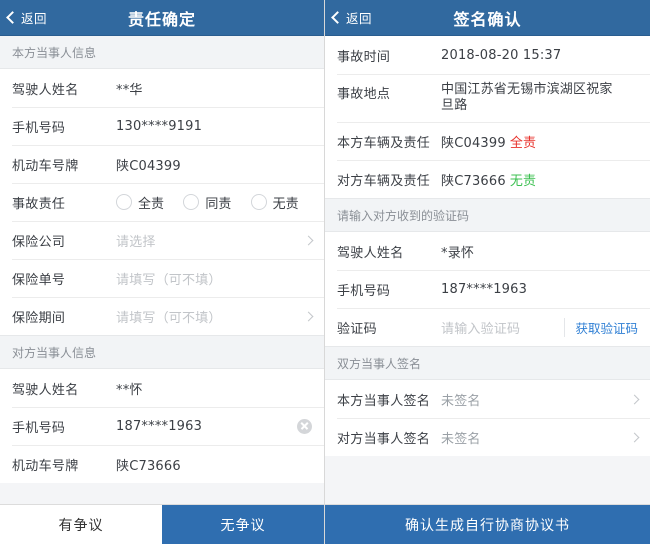 The height and width of the screenshot is (544, 650). I want to click on row-value: 陕C73666 无责, so click(539, 179).